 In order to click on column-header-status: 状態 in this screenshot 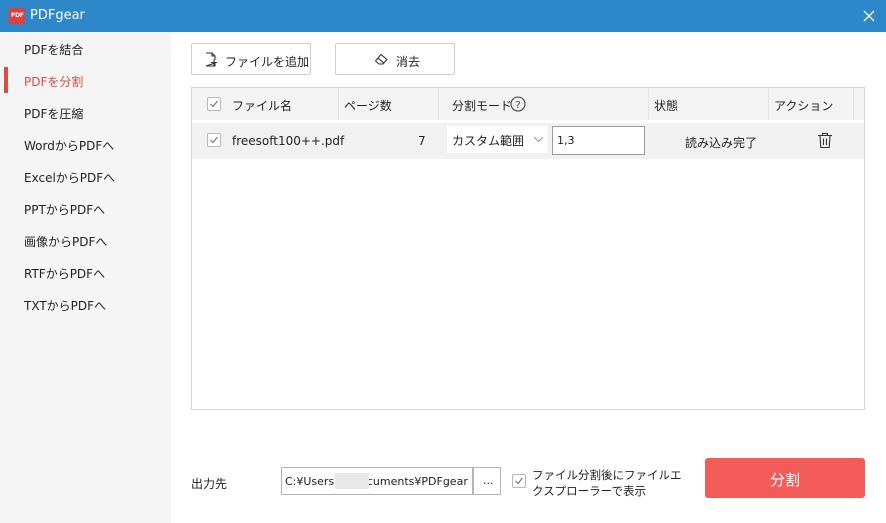, I will do `click(666, 106)`.